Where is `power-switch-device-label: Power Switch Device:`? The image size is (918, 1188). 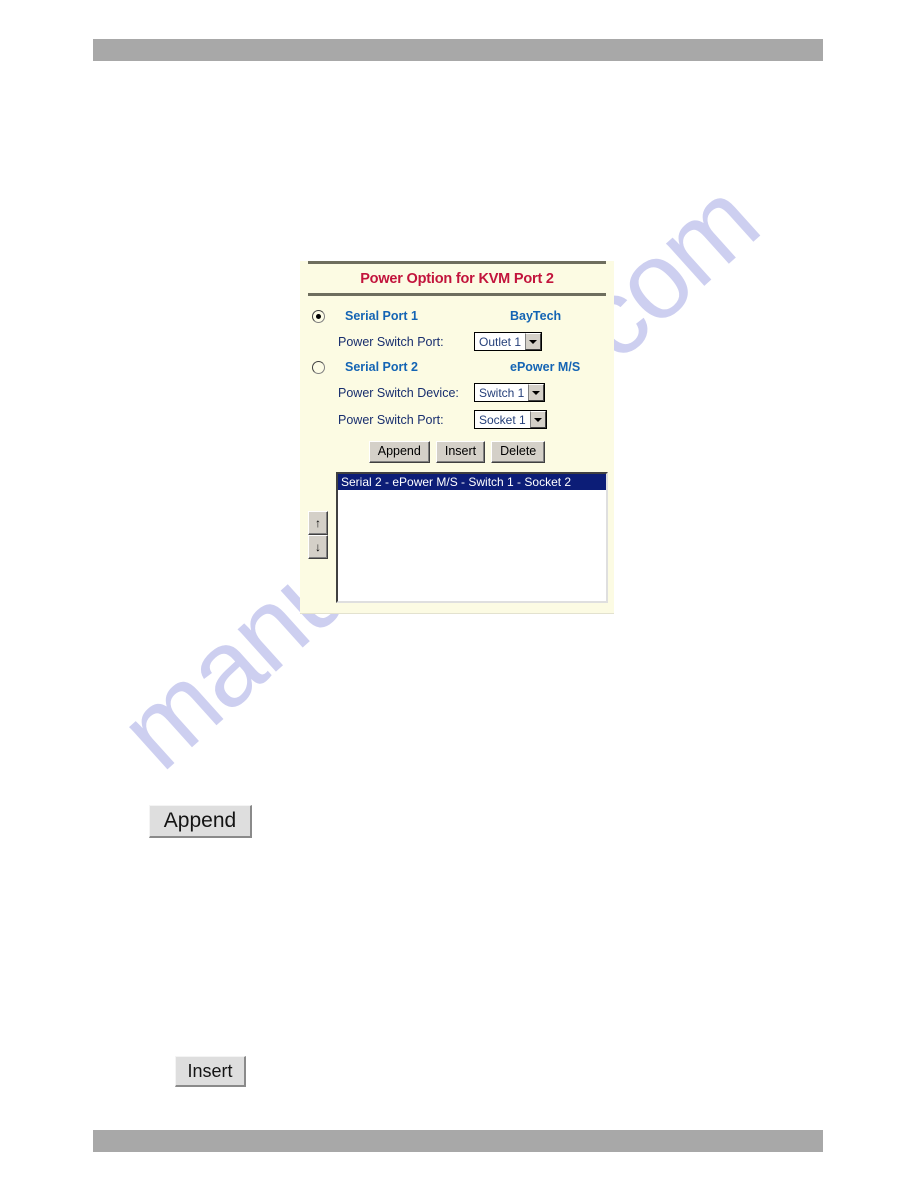
power-switch-device-label: Power Switch Device: is located at coordinates (398, 392).